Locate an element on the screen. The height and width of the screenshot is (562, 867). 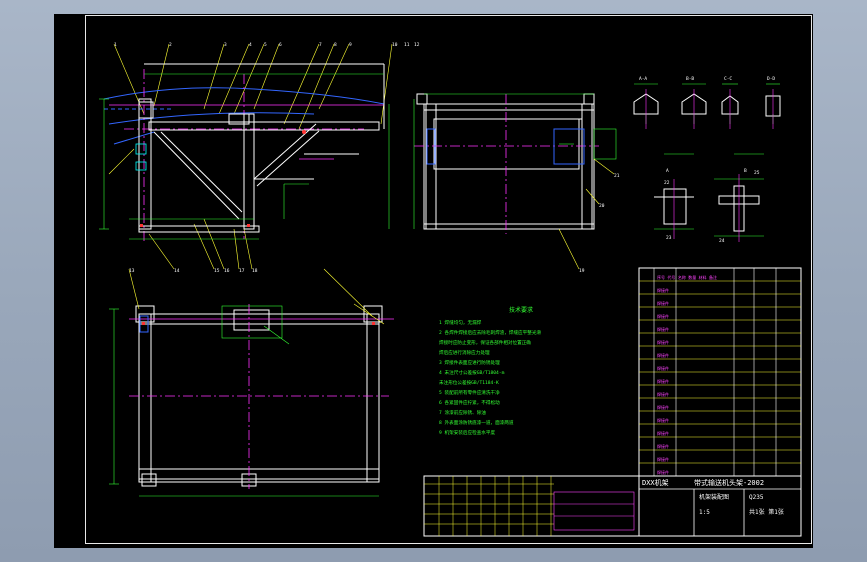
item-number-label: 13 is located at coordinates (132, 271).